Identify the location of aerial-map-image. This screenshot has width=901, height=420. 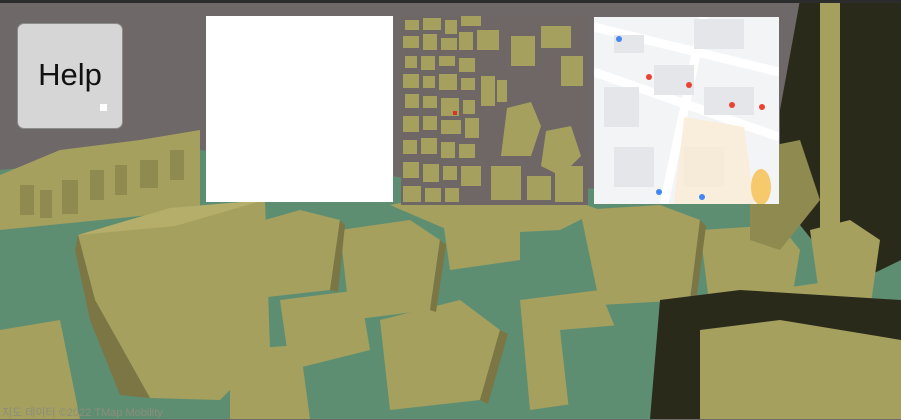
(494, 110).